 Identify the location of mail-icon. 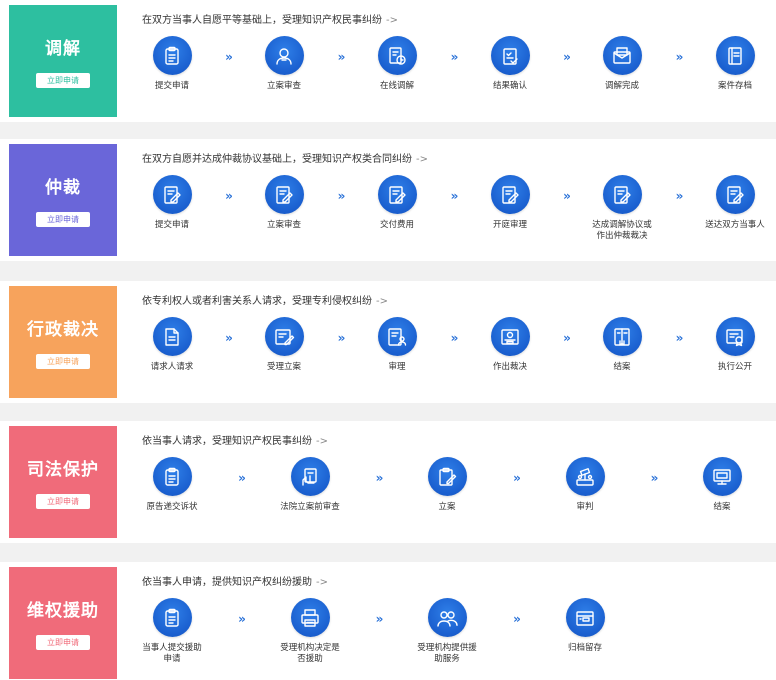
(622, 55).